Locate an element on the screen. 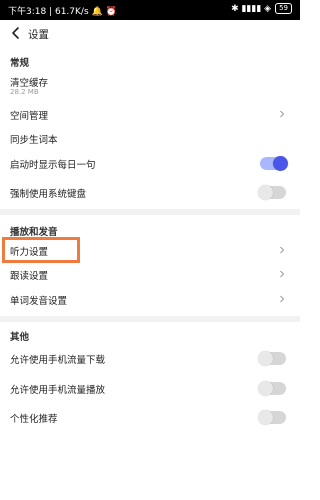 The width and height of the screenshot is (320, 500). daily-sentence-toggle is located at coordinates (274, 163).